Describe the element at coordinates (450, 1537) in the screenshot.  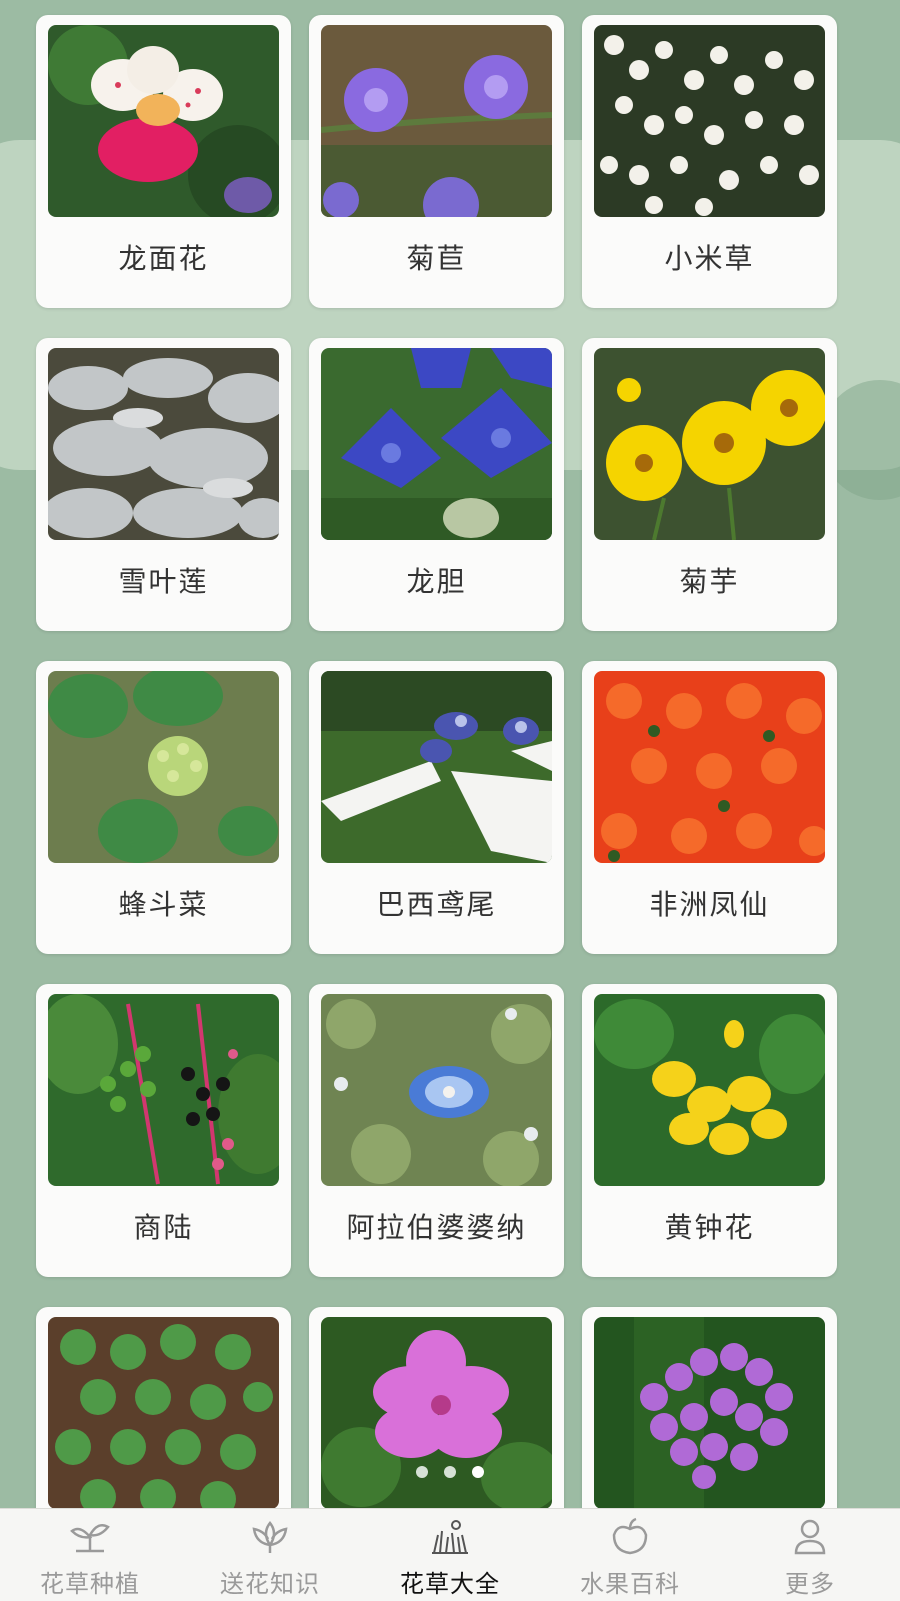
I see `grass-flower-icon` at that location.